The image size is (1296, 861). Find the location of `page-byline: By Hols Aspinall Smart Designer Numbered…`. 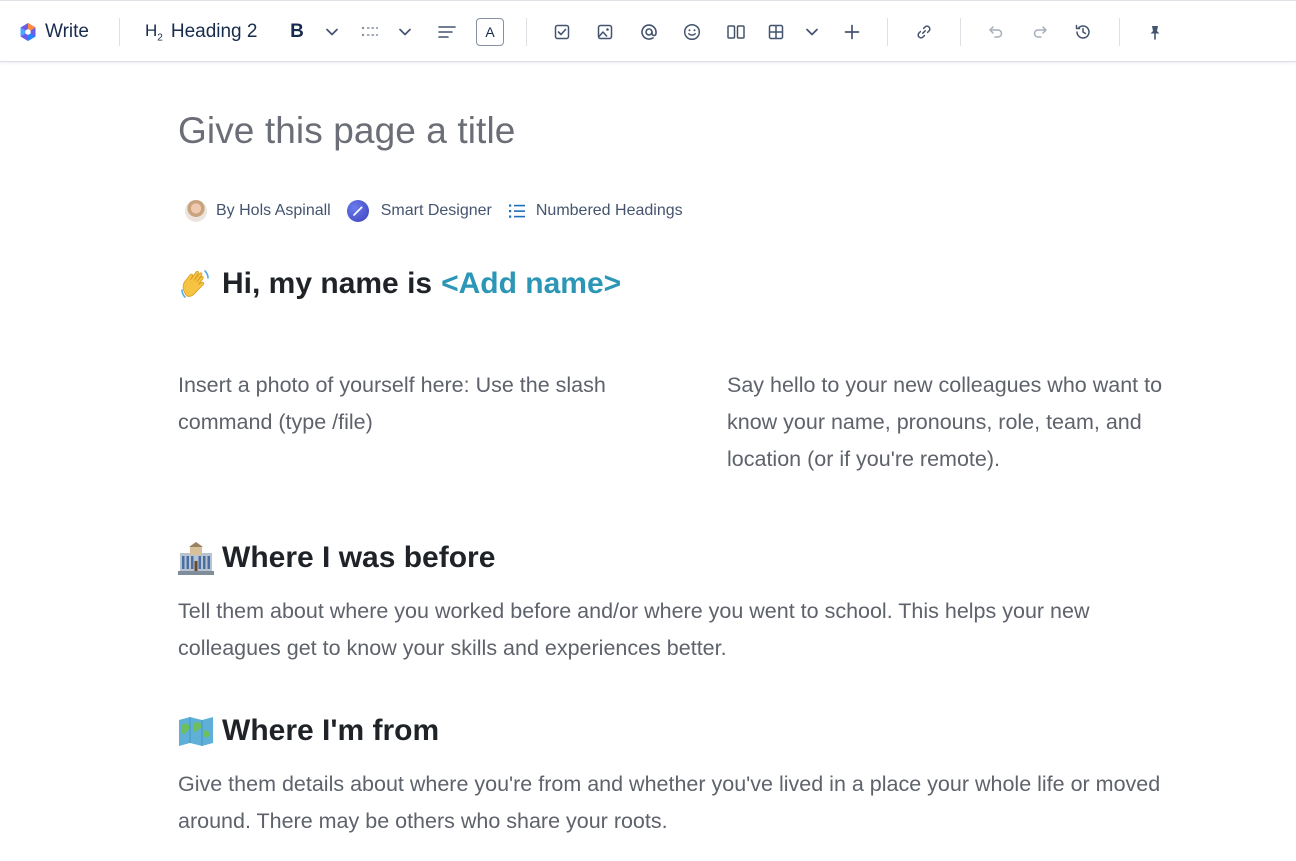

page-byline: By Hols Aspinall Smart Designer Numbered… is located at coordinates (442, 211).